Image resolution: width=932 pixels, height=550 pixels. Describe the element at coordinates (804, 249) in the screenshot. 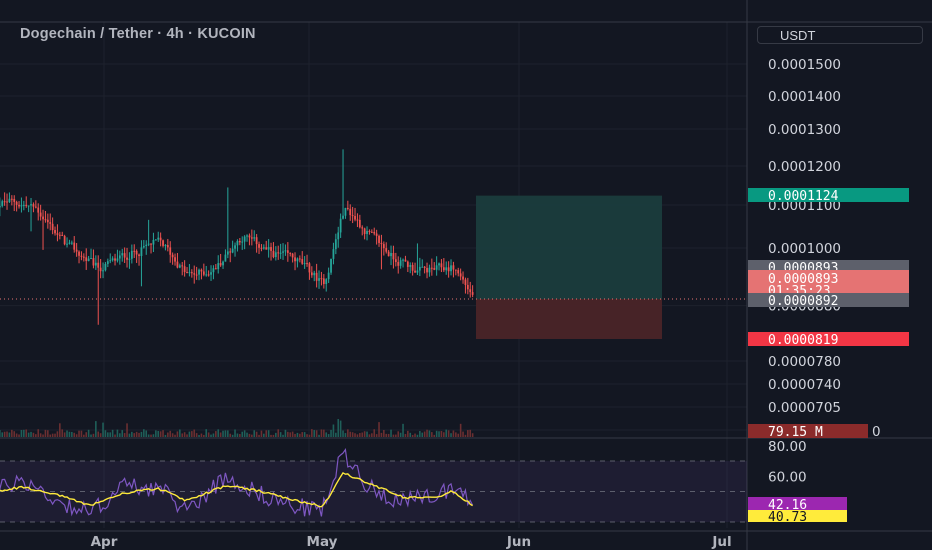

I see `price-tick-label: 0.0001000` at that location.